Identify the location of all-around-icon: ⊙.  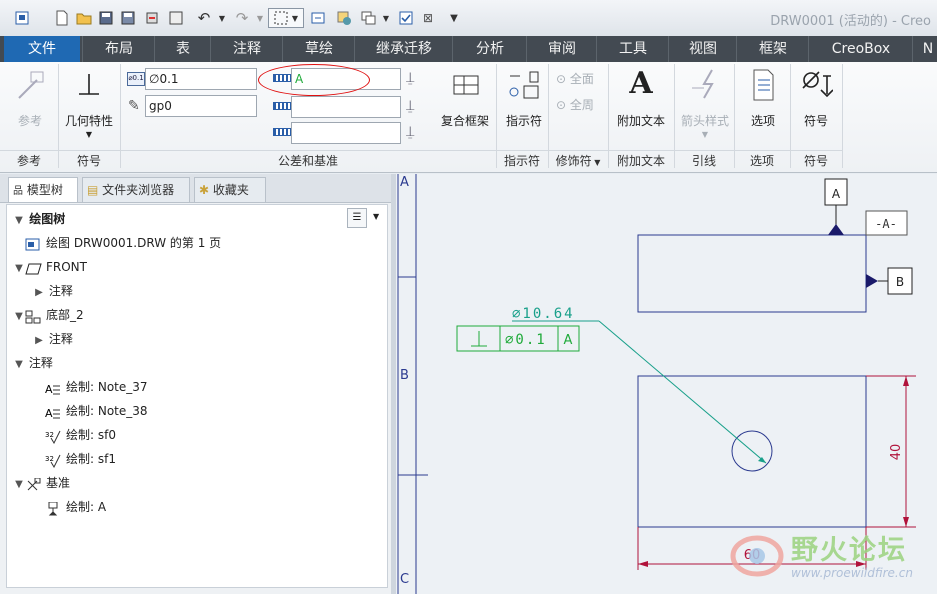
(561, 79).